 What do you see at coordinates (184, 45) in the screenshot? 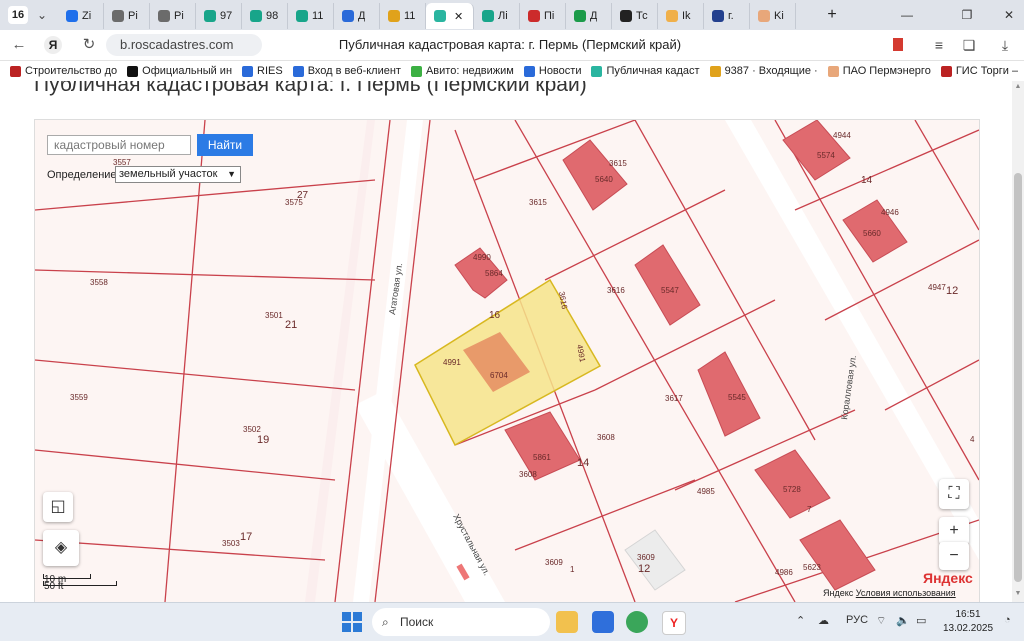
I see `url-field: b.roscadastres.com` at bounding box center [184, 45].